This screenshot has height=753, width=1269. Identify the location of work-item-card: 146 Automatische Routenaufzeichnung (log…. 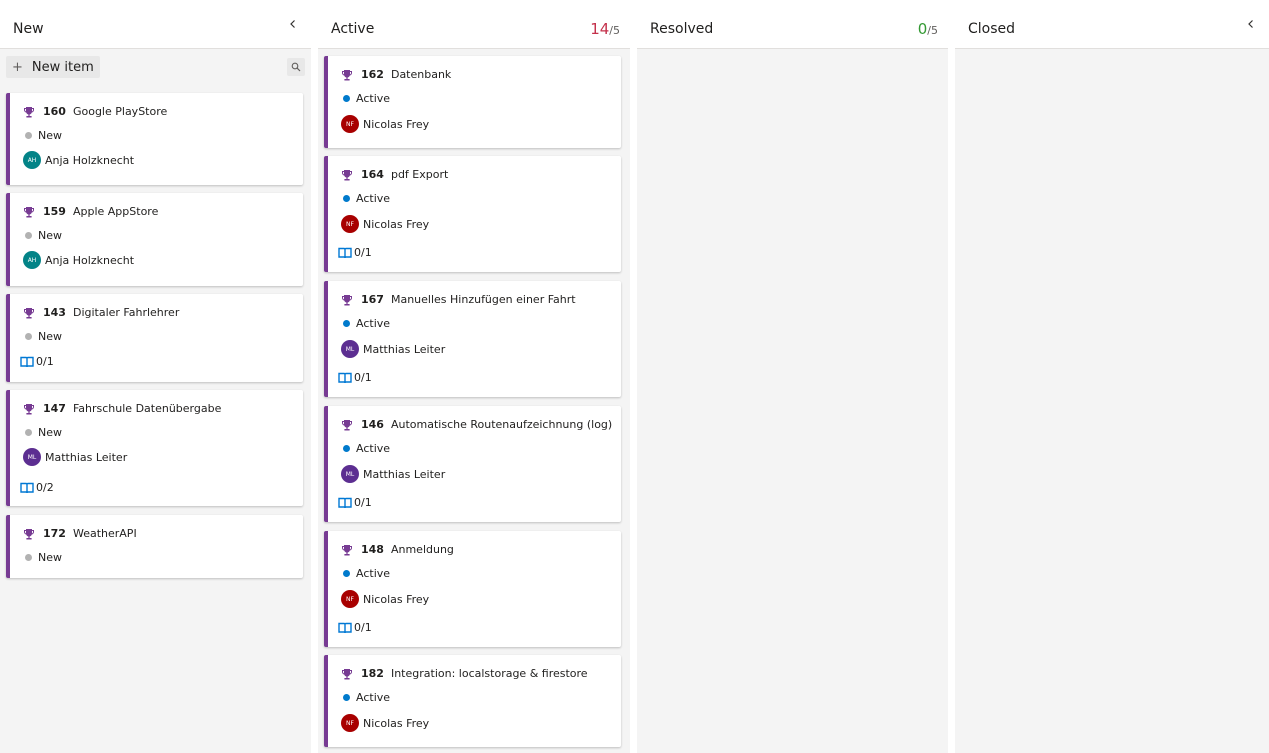
(472, 464).